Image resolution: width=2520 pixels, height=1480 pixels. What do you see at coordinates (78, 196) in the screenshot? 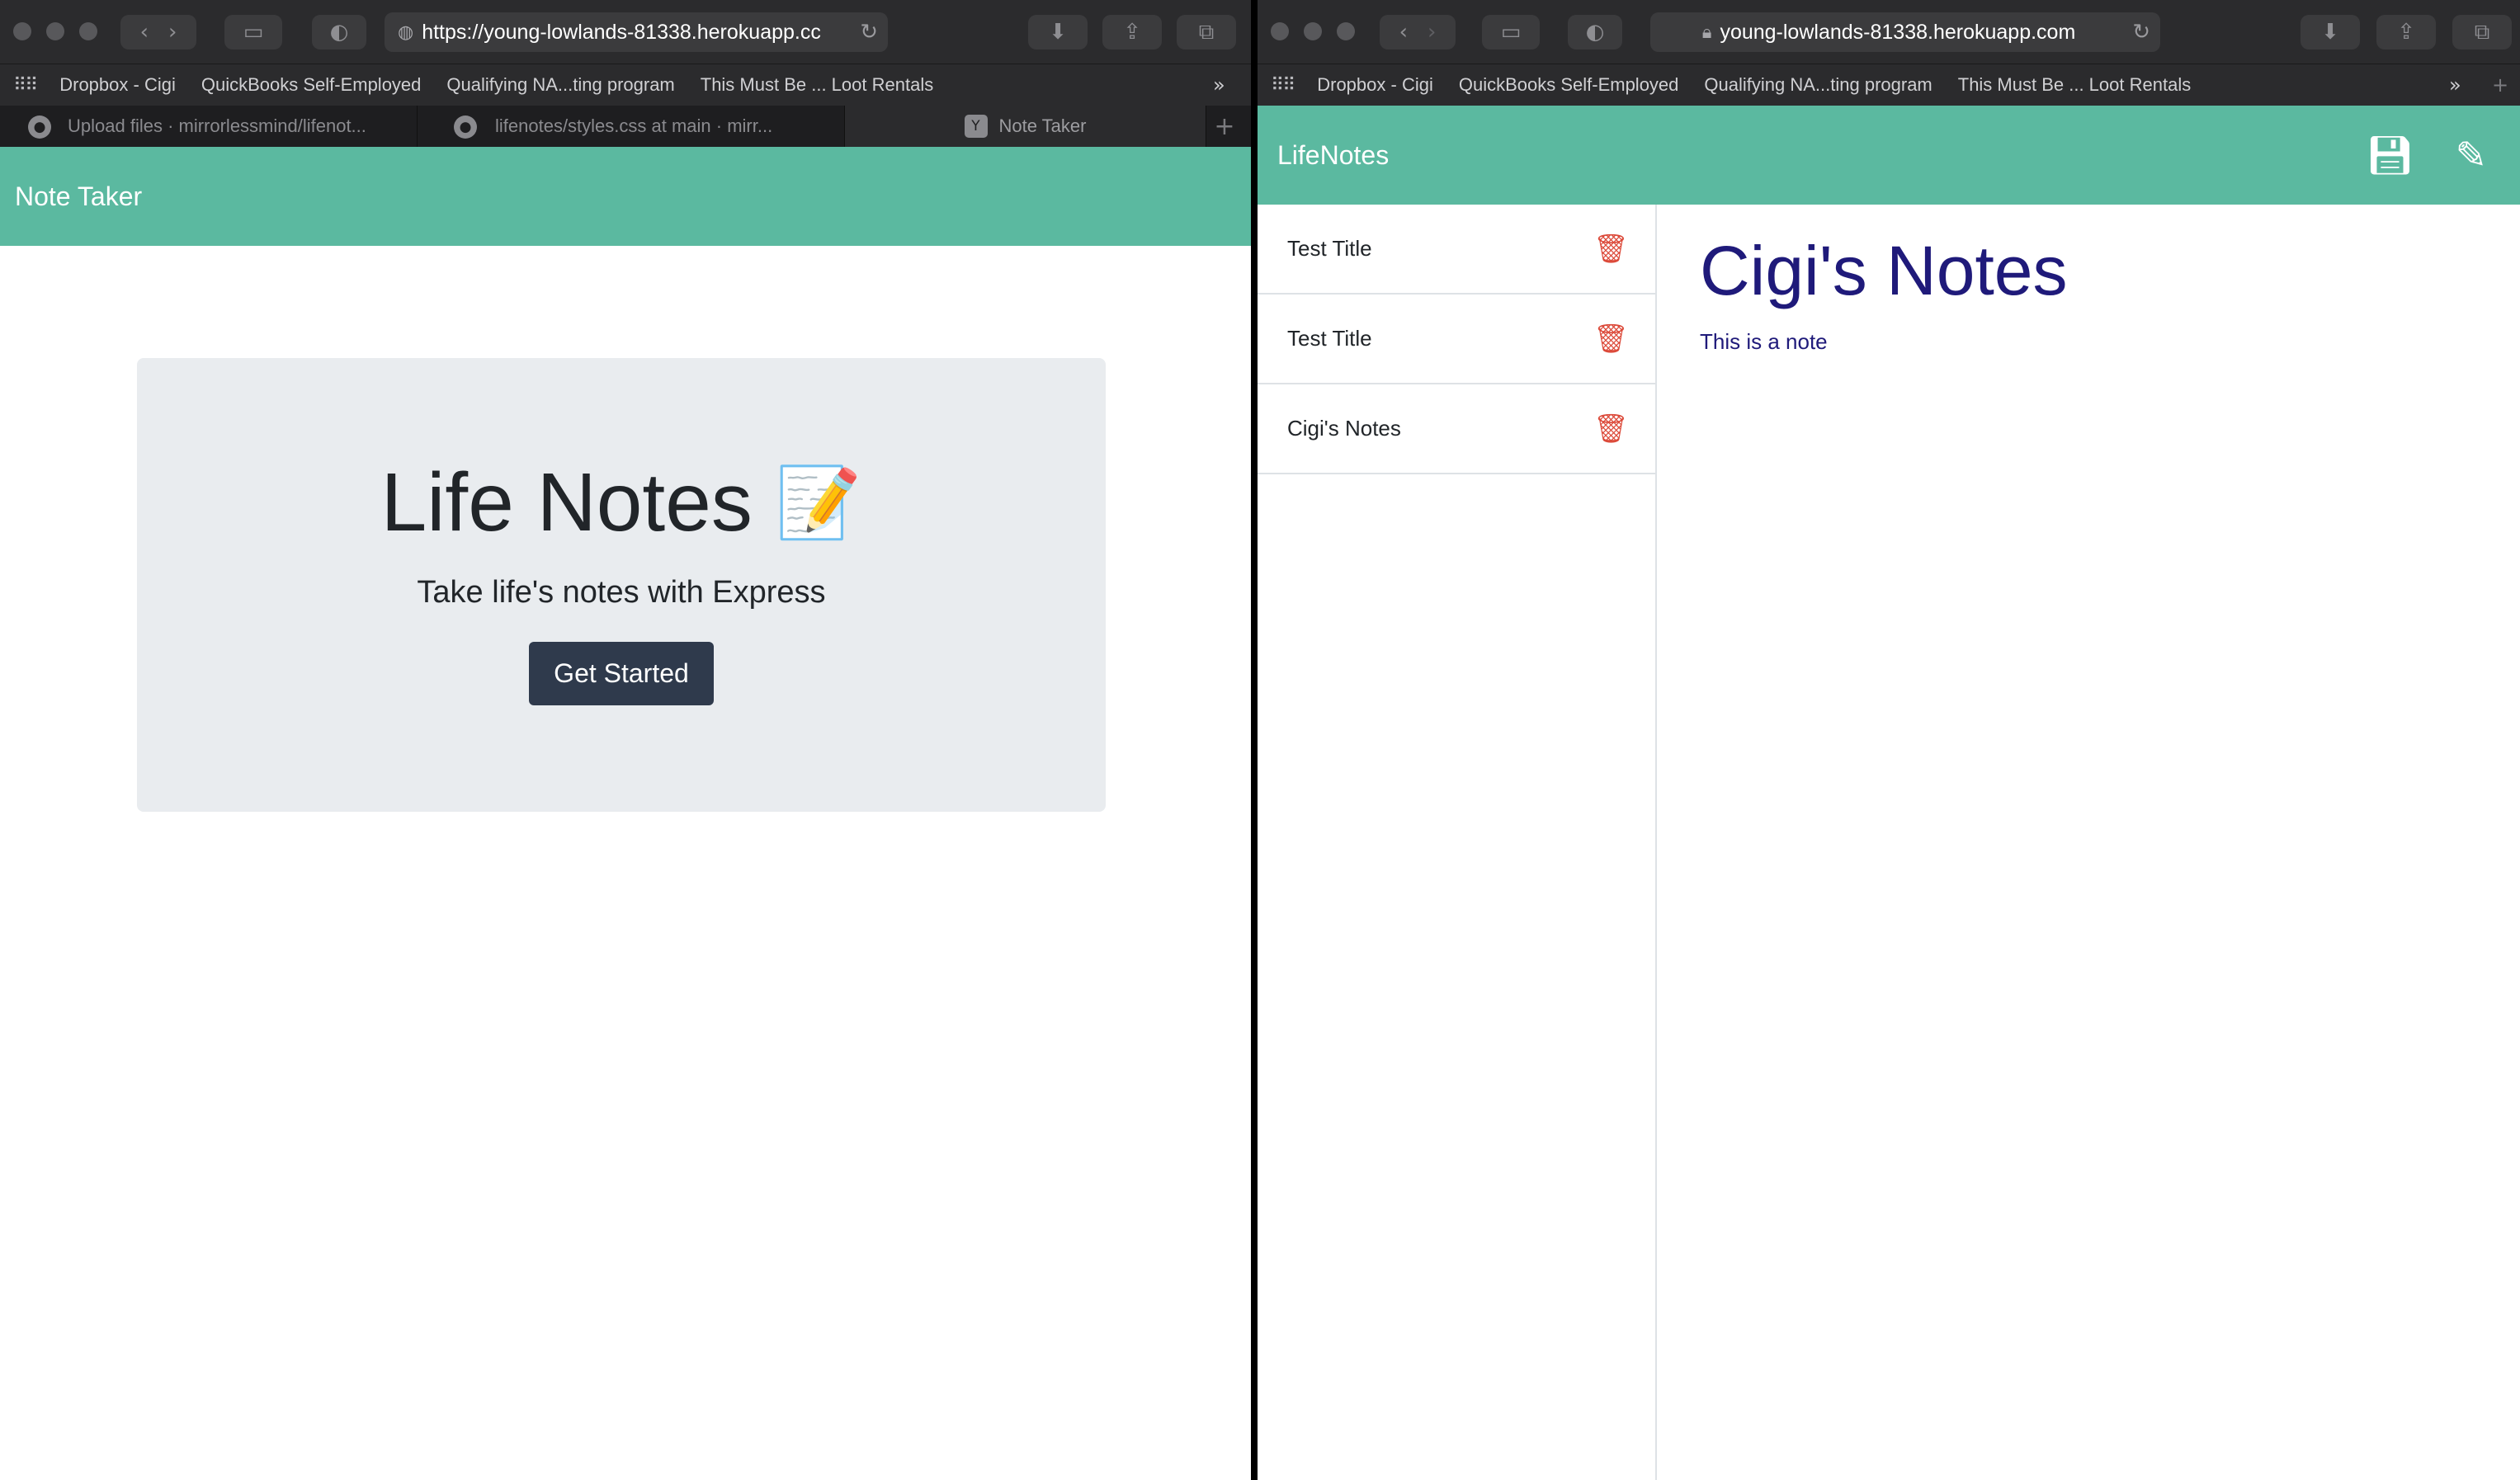
I see `navbar-brand: Note Taker` at bounding box center [78, 196].